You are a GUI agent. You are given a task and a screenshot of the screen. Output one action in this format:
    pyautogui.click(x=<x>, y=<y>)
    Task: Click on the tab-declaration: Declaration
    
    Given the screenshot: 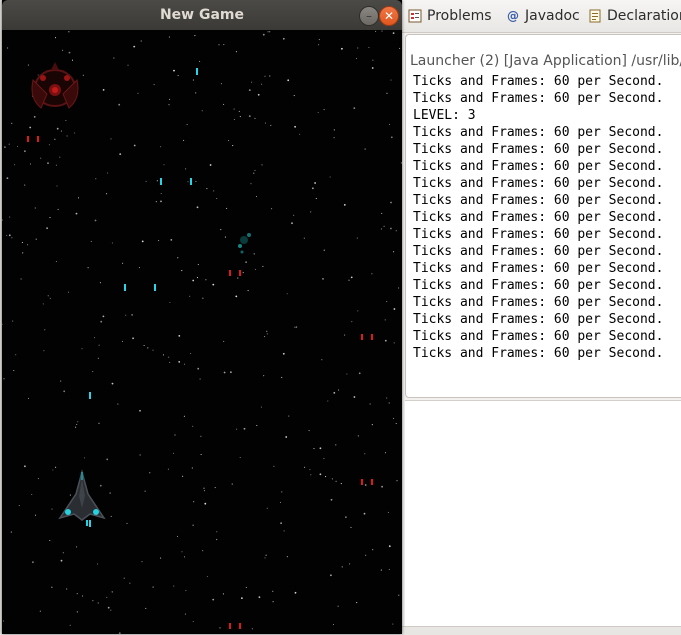 What is the action you would take?
    pyautogui.click(x=634, y=16)
    